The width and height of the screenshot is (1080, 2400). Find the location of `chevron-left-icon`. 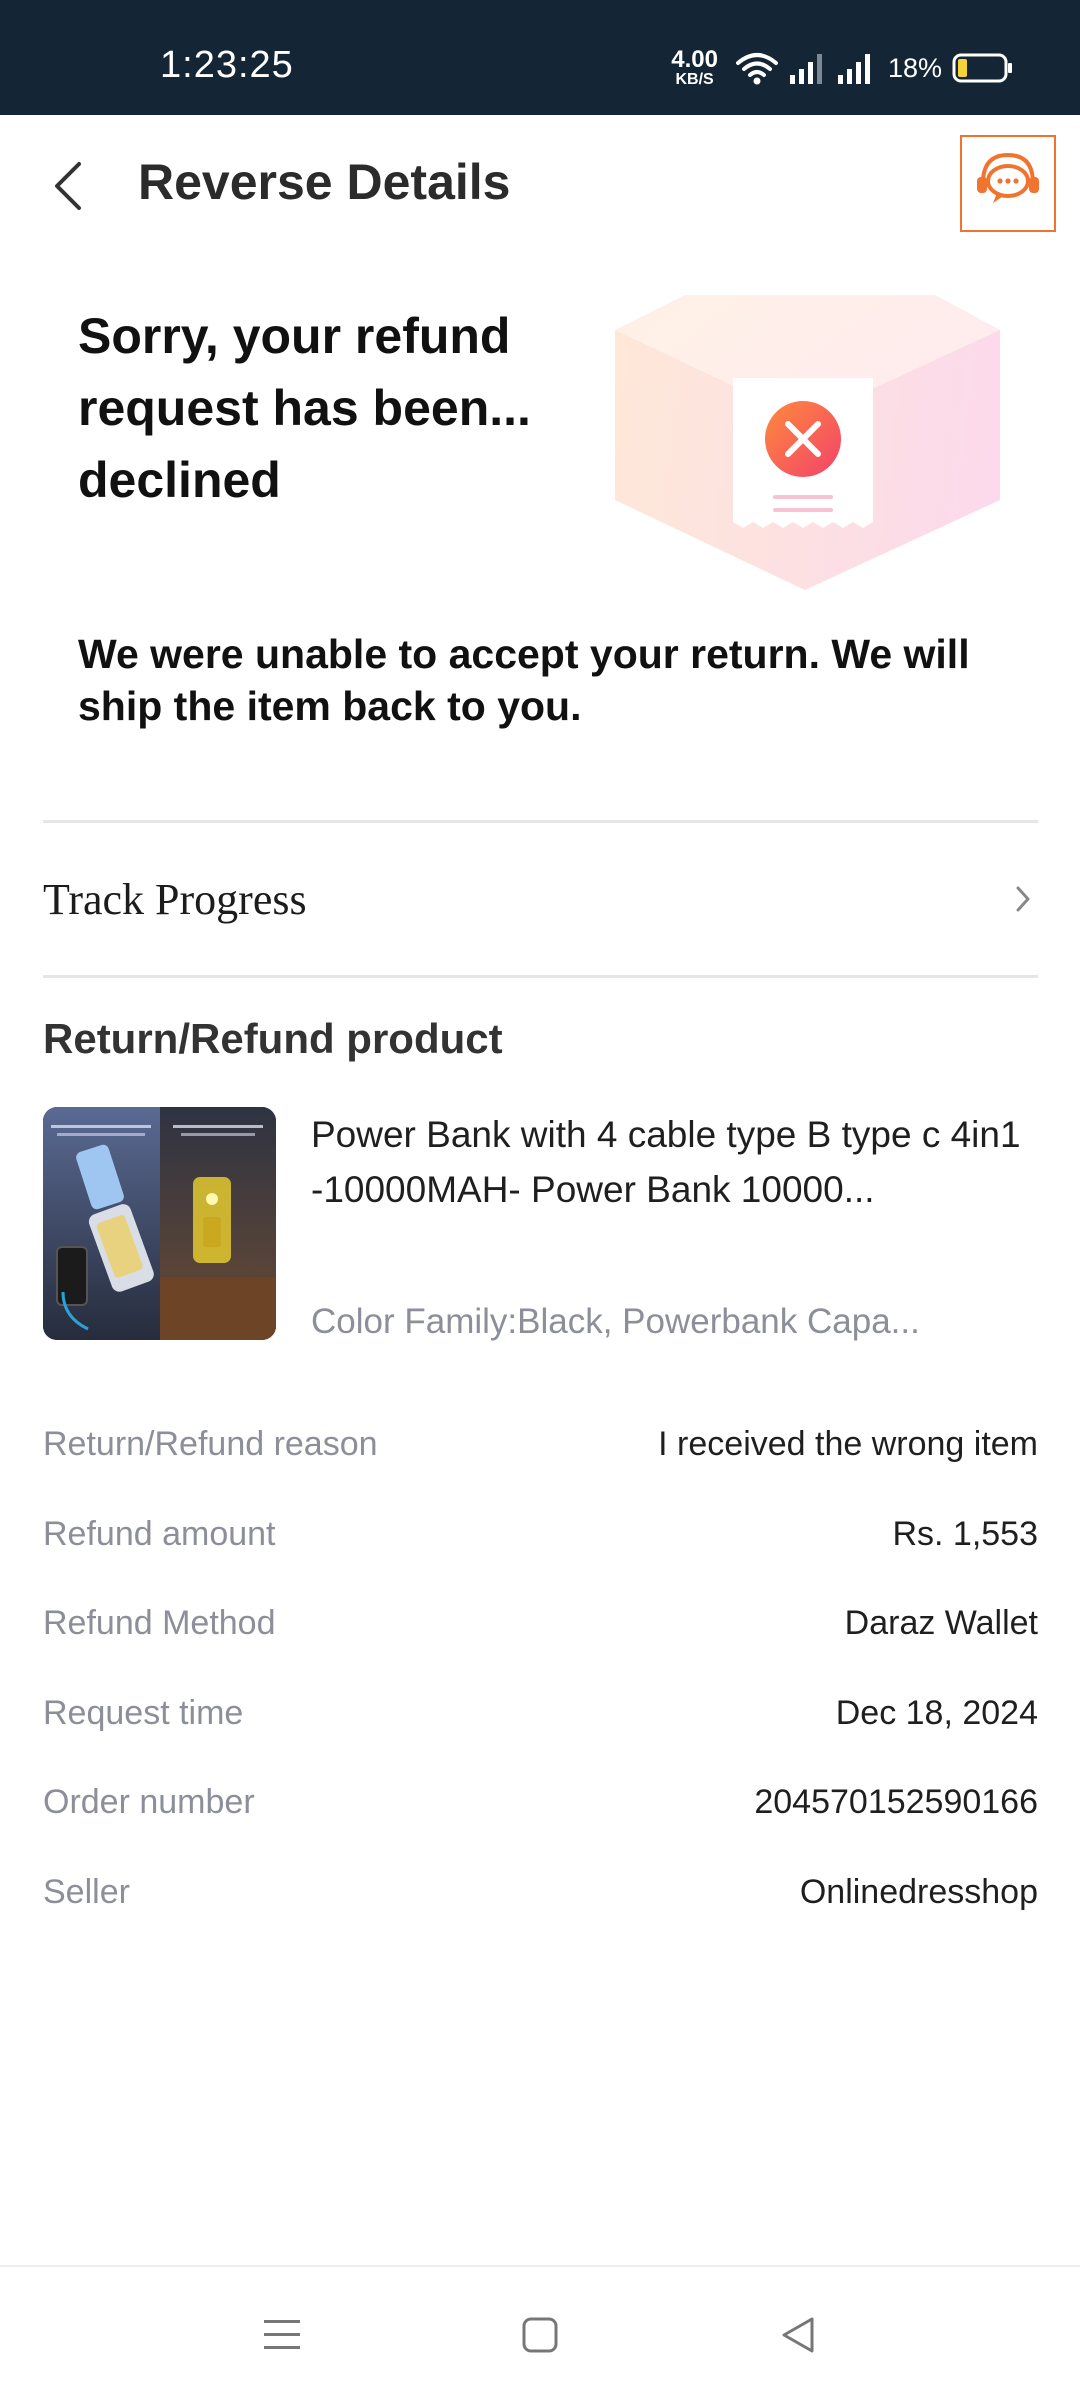

chevron-left-icon is located at coordinates (68, 188).